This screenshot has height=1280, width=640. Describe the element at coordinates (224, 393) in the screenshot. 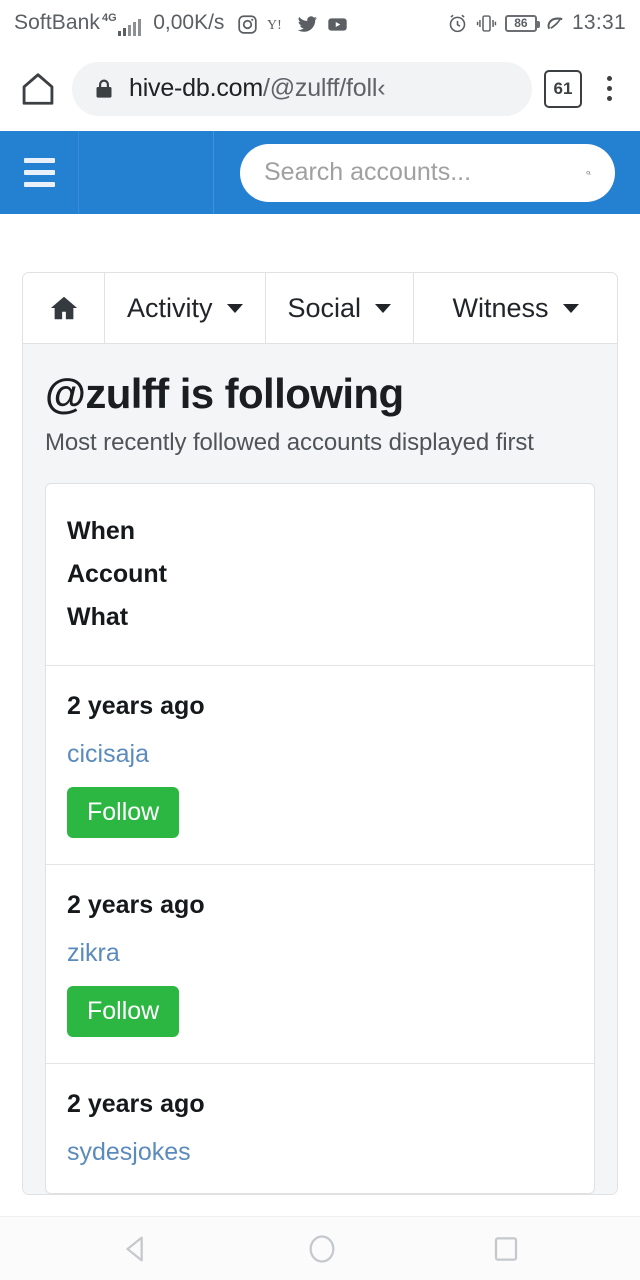

I see `page-title: @zulff is following` at that location.